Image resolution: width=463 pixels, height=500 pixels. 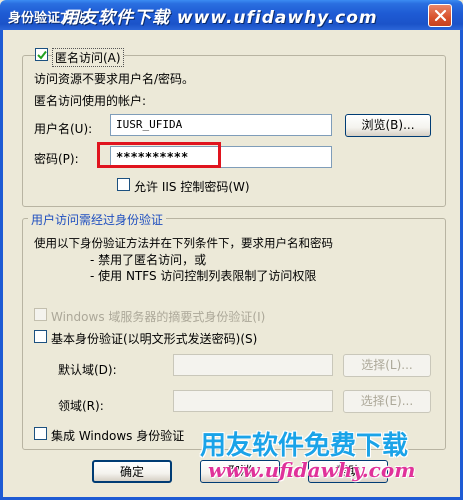 I want to click on default-domain-input, so click(x=253, y=365).